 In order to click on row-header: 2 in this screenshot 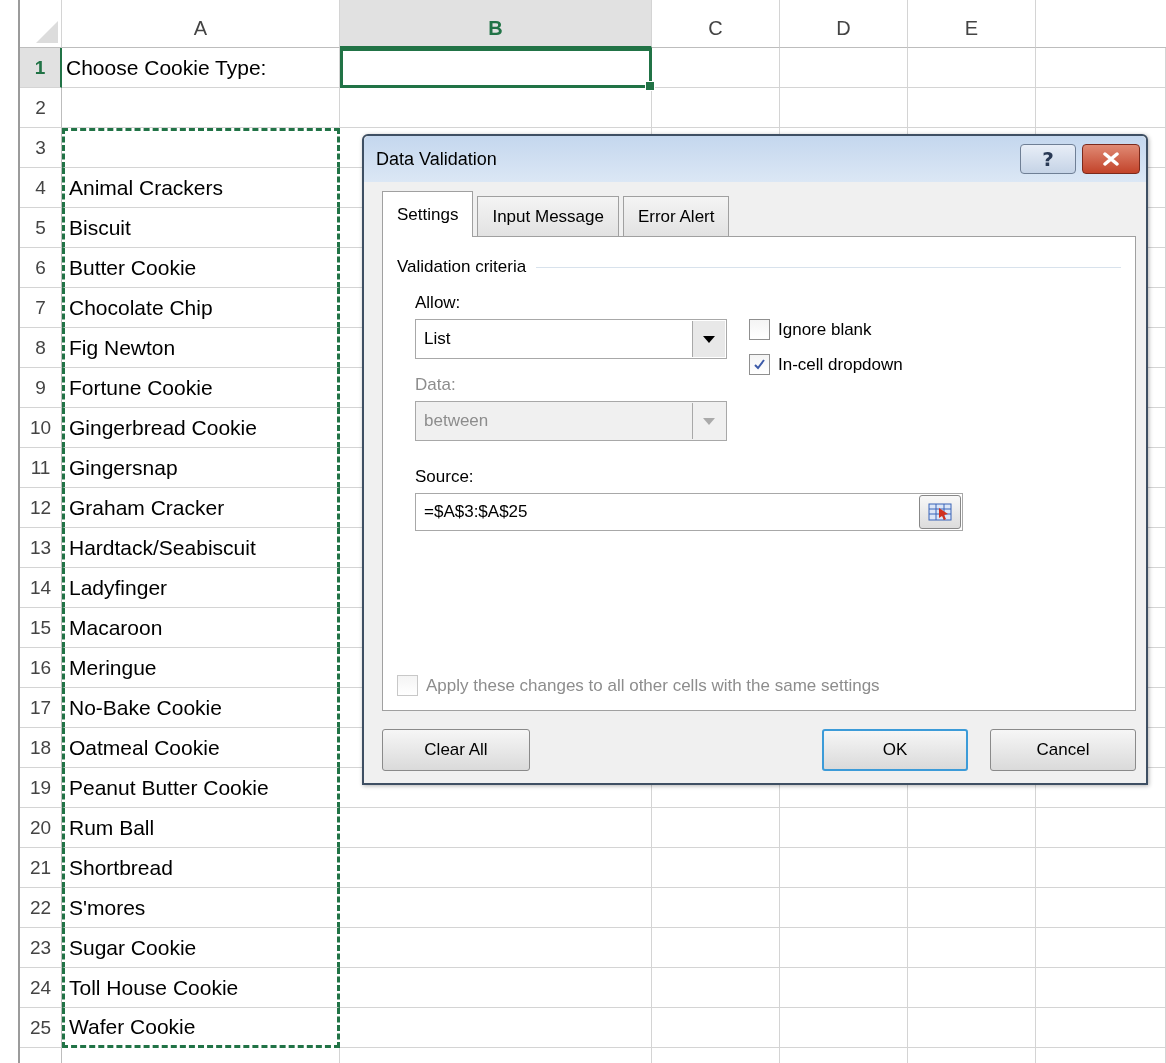, I will do `click(41, 108)`.